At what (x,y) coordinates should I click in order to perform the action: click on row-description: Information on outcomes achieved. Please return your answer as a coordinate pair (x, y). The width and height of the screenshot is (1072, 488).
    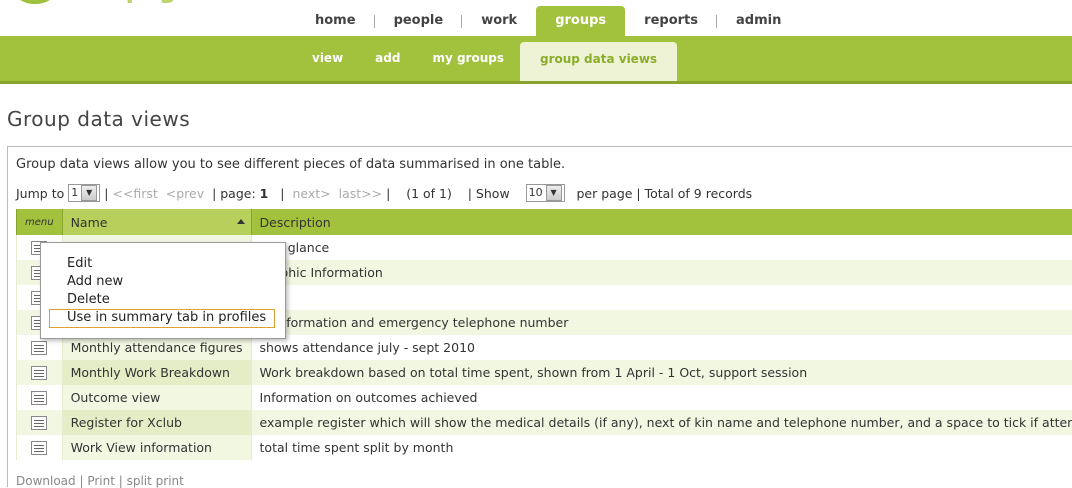
    Looking at the image, I should click on (661, 397).